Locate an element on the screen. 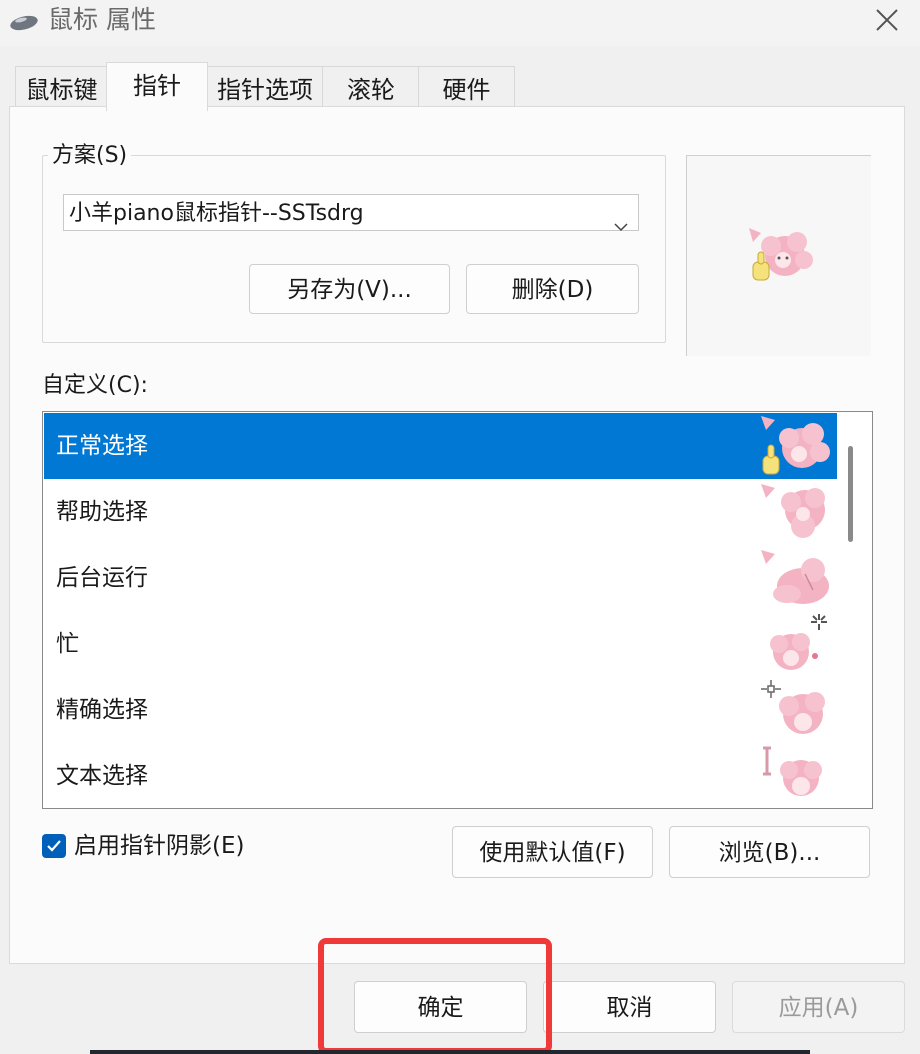 This screenshot has height=1054, width=920. list-item-busy: 忙 is located at coordinates (440, 644).